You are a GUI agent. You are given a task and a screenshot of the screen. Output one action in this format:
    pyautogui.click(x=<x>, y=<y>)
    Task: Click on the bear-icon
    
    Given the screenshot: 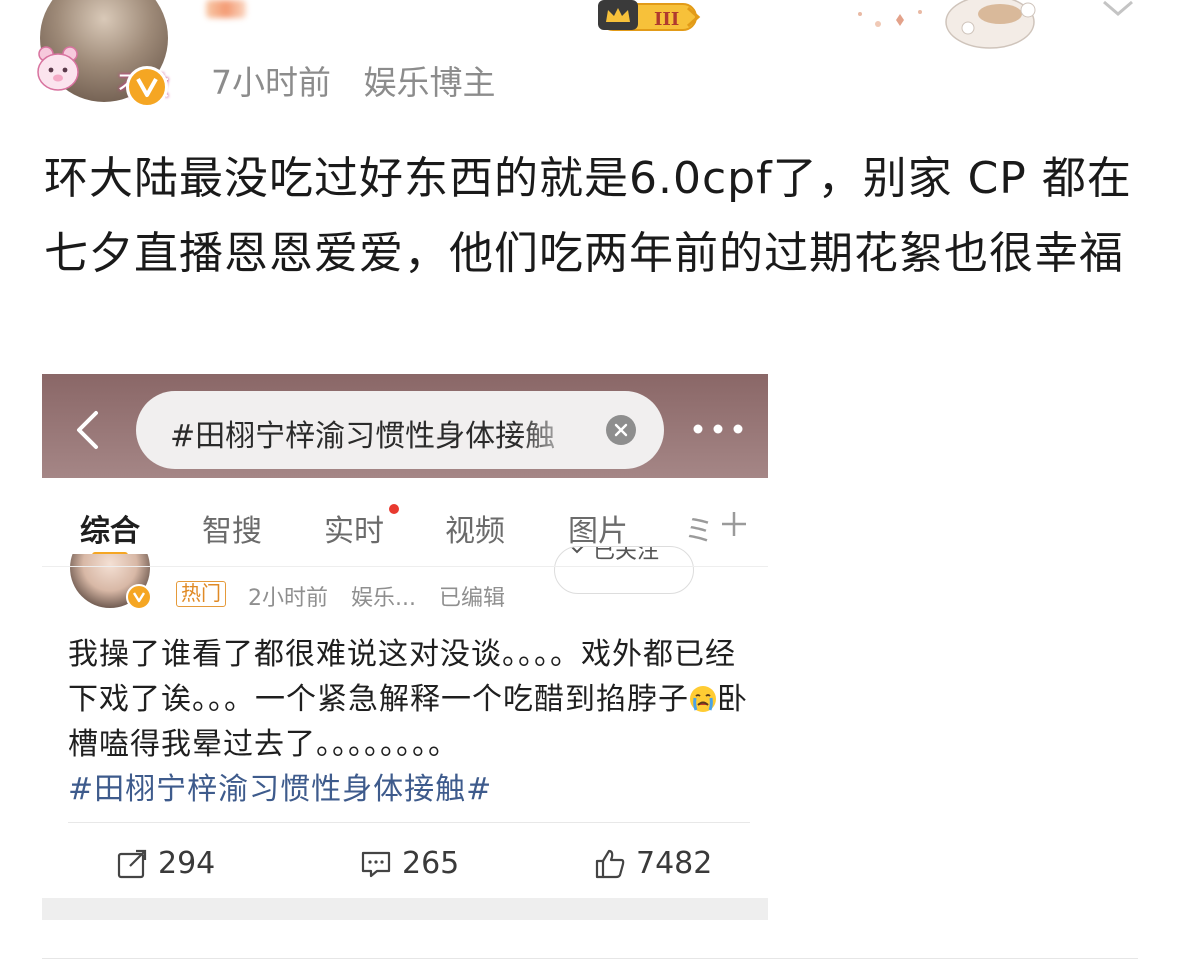 What is the action you would take?
    pyautogui.click(x=58, y=68)
    